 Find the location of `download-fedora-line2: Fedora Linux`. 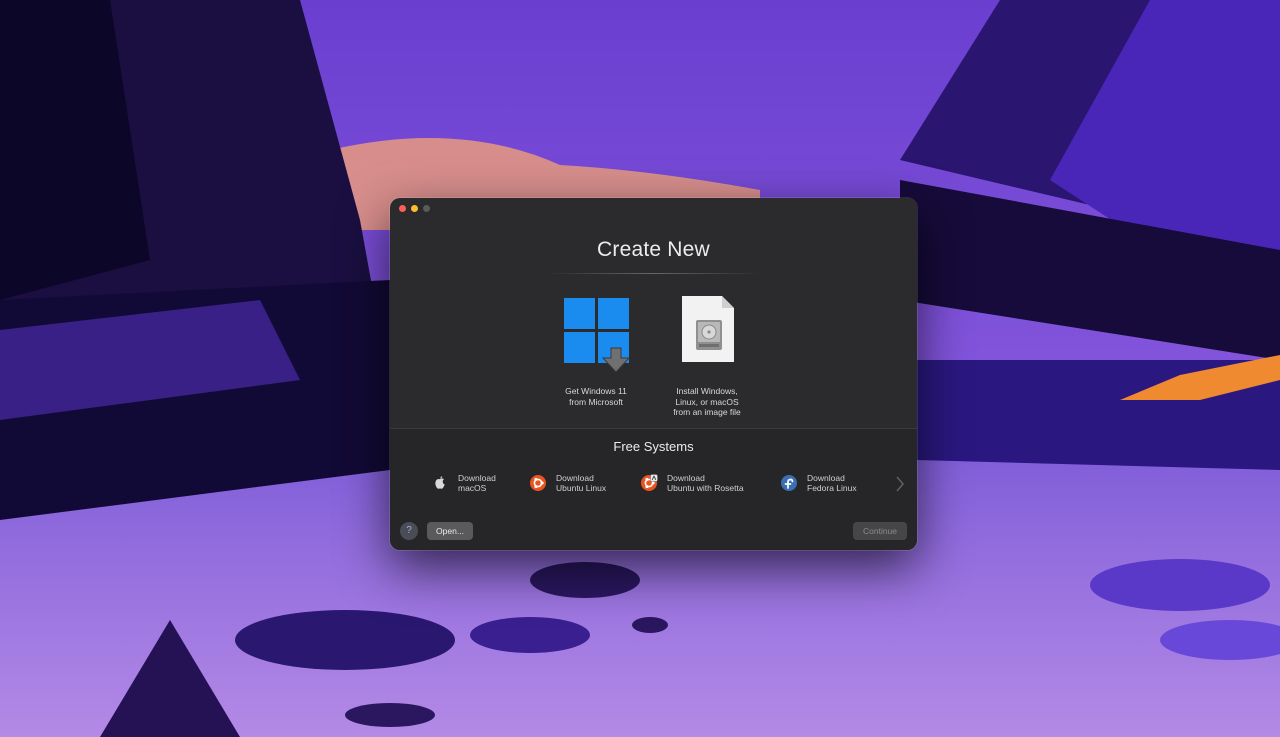

download-fedora-line2: Fedora Linux is located at coordinates (832, 488).